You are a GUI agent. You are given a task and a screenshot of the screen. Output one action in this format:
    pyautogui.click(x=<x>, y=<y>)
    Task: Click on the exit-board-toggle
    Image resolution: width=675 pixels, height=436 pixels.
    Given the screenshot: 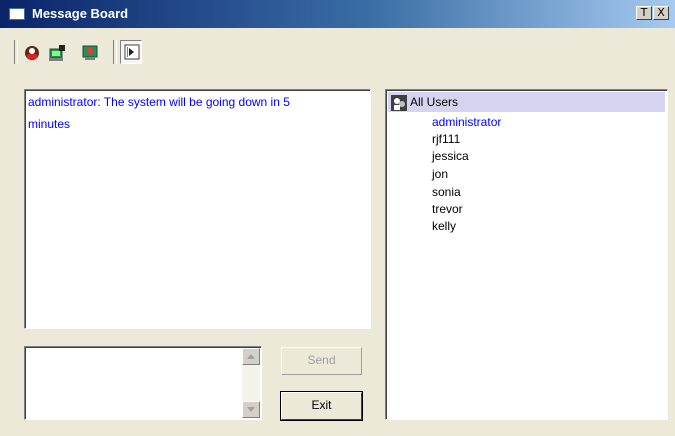 What is the action you would take?
    pyautogui.click(x=131, y=52)
    